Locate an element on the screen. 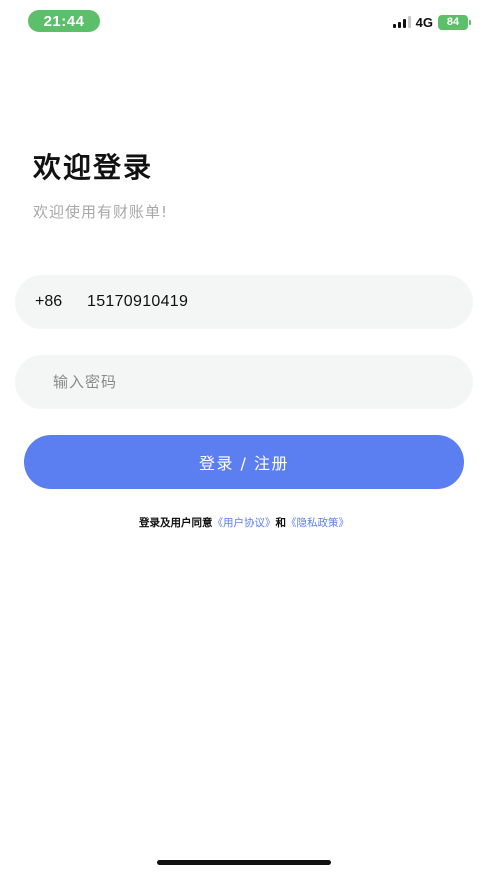  battery-level: 84 is located at coordinates (453, 22).